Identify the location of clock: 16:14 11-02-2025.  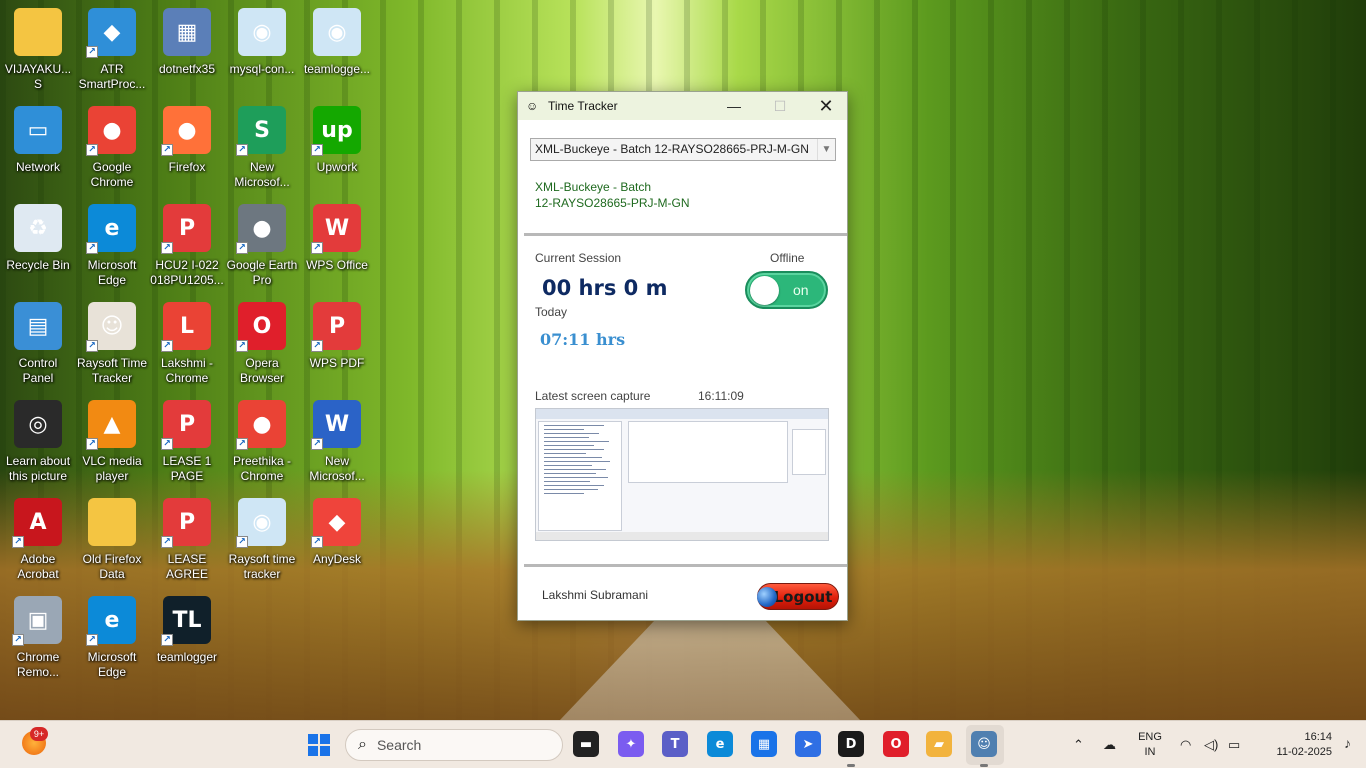
(1293, 745).